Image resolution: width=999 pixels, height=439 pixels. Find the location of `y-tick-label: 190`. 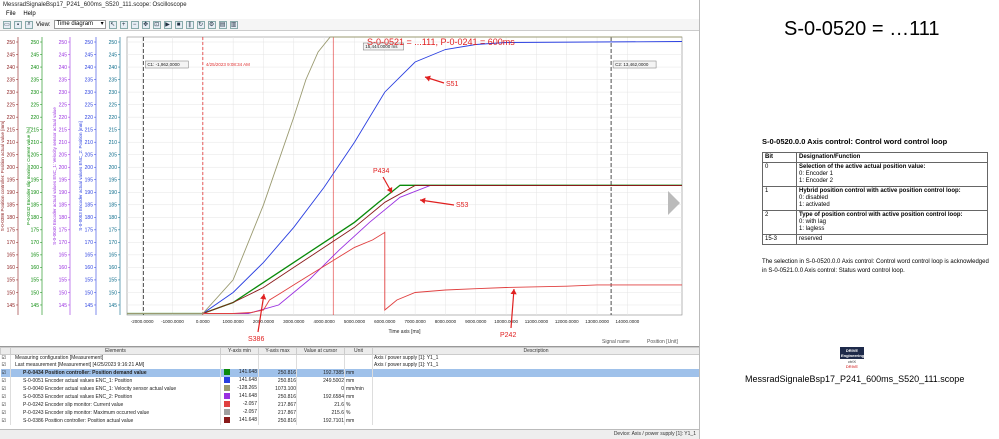

y-tick-label: 190 is located at coordinates (89, 193).